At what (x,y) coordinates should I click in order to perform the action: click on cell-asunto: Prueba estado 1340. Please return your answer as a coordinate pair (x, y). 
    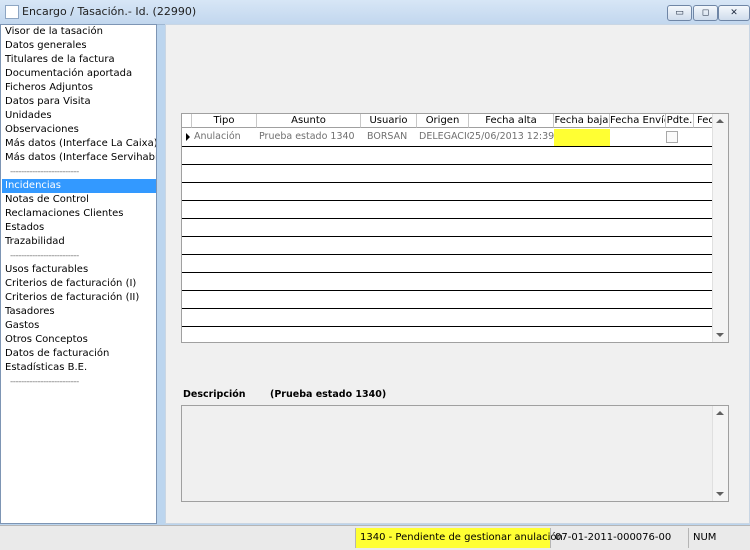
    Looking at the image, I should click on (309, 137).